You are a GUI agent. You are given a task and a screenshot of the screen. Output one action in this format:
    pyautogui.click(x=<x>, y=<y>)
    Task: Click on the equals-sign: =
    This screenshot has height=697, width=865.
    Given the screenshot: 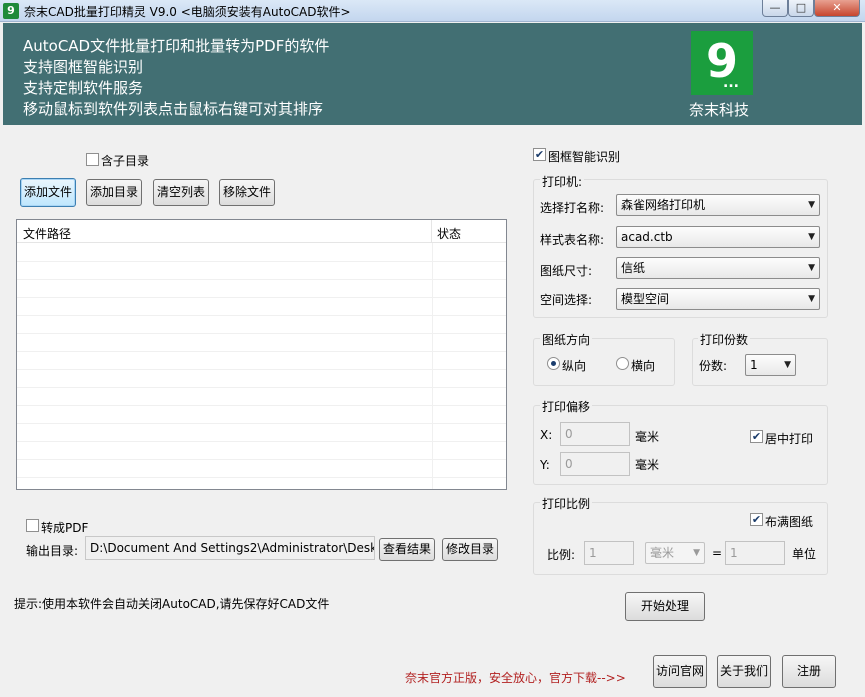 What is the action you would take?
    pyautogui.click(x=717, y=553)
    